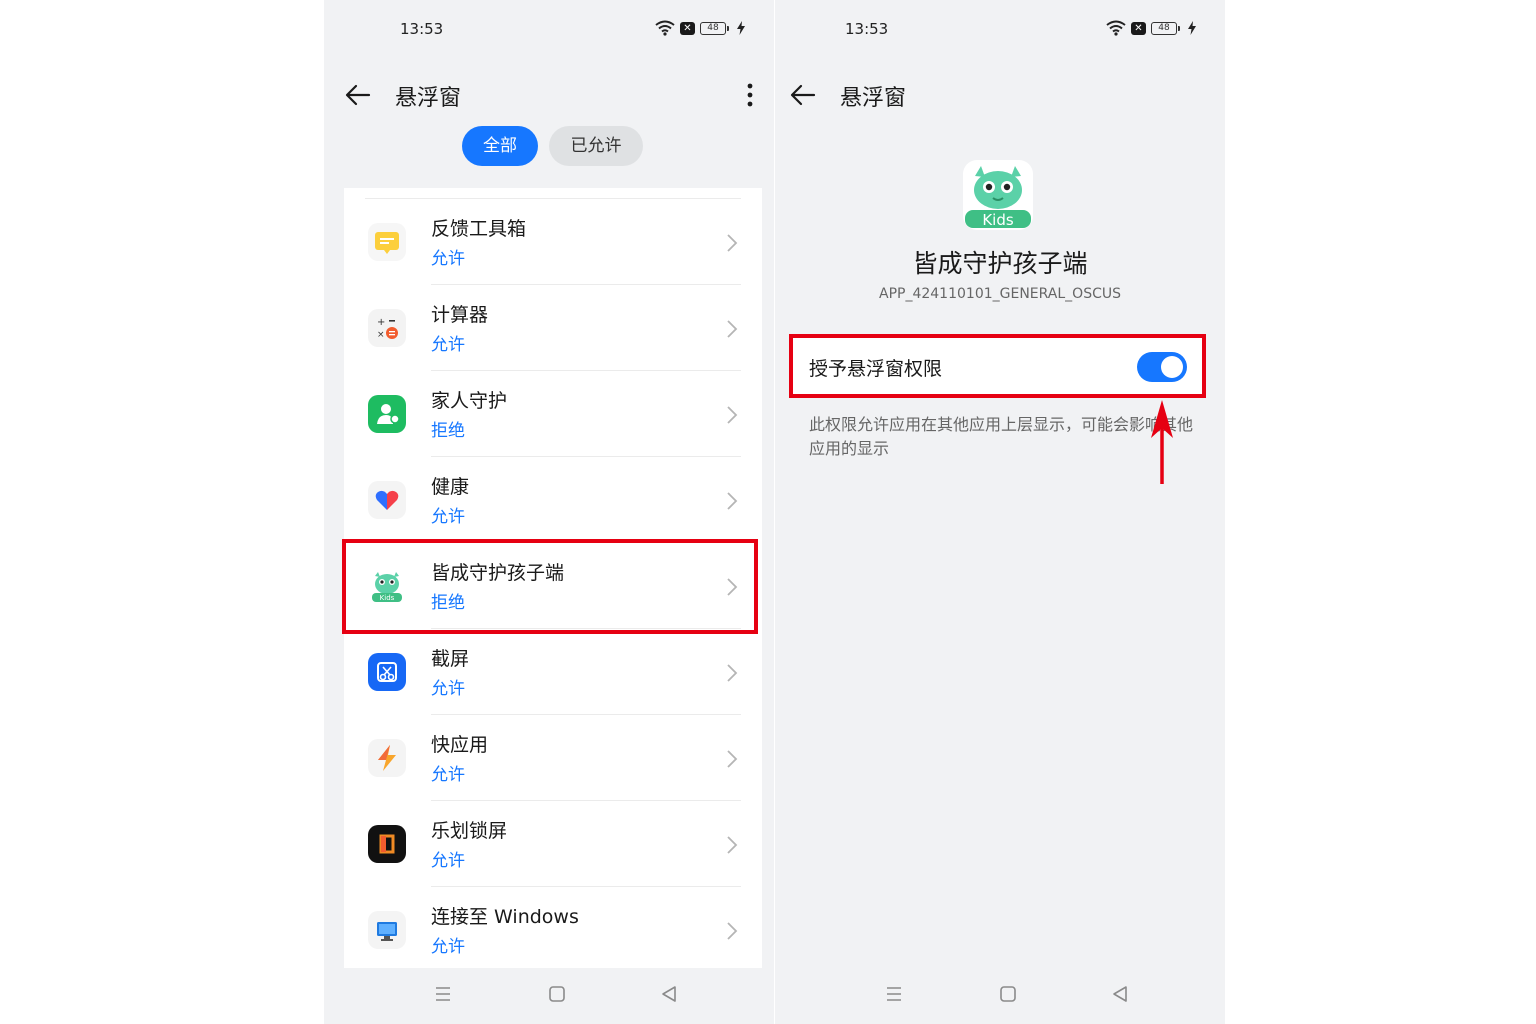  I want to click on app-name: 家人守护, so click(469, 401).